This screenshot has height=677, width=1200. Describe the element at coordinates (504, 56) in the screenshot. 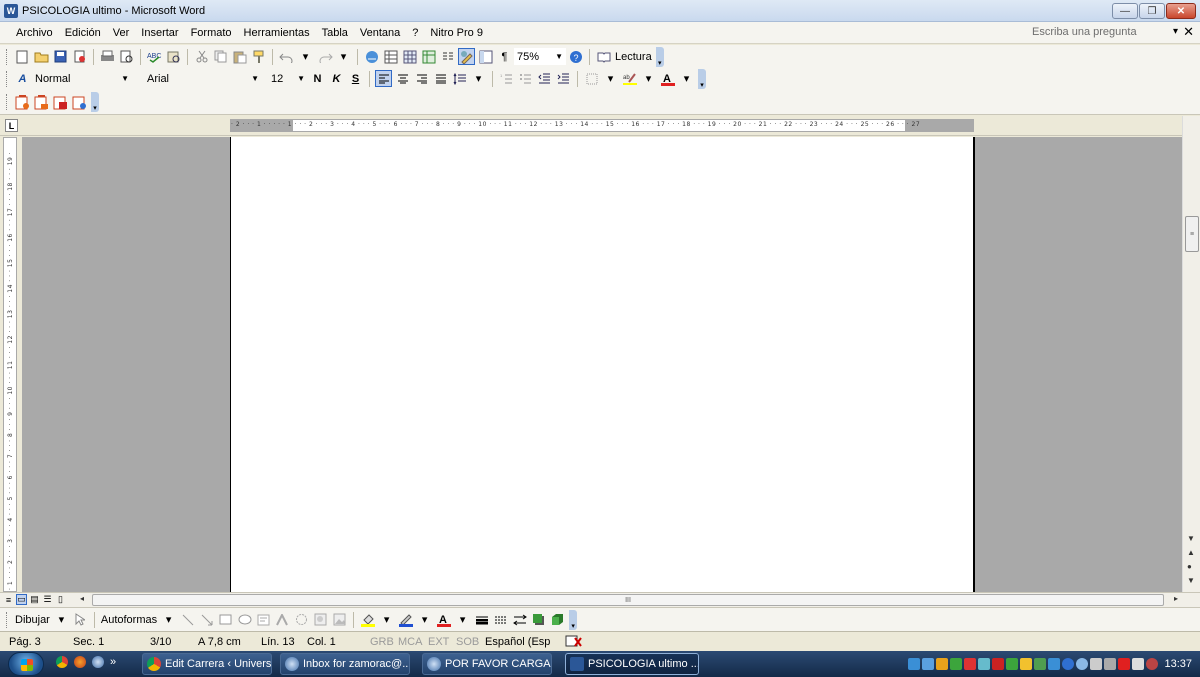

I see `show-hide-icon: ¶` at that location.